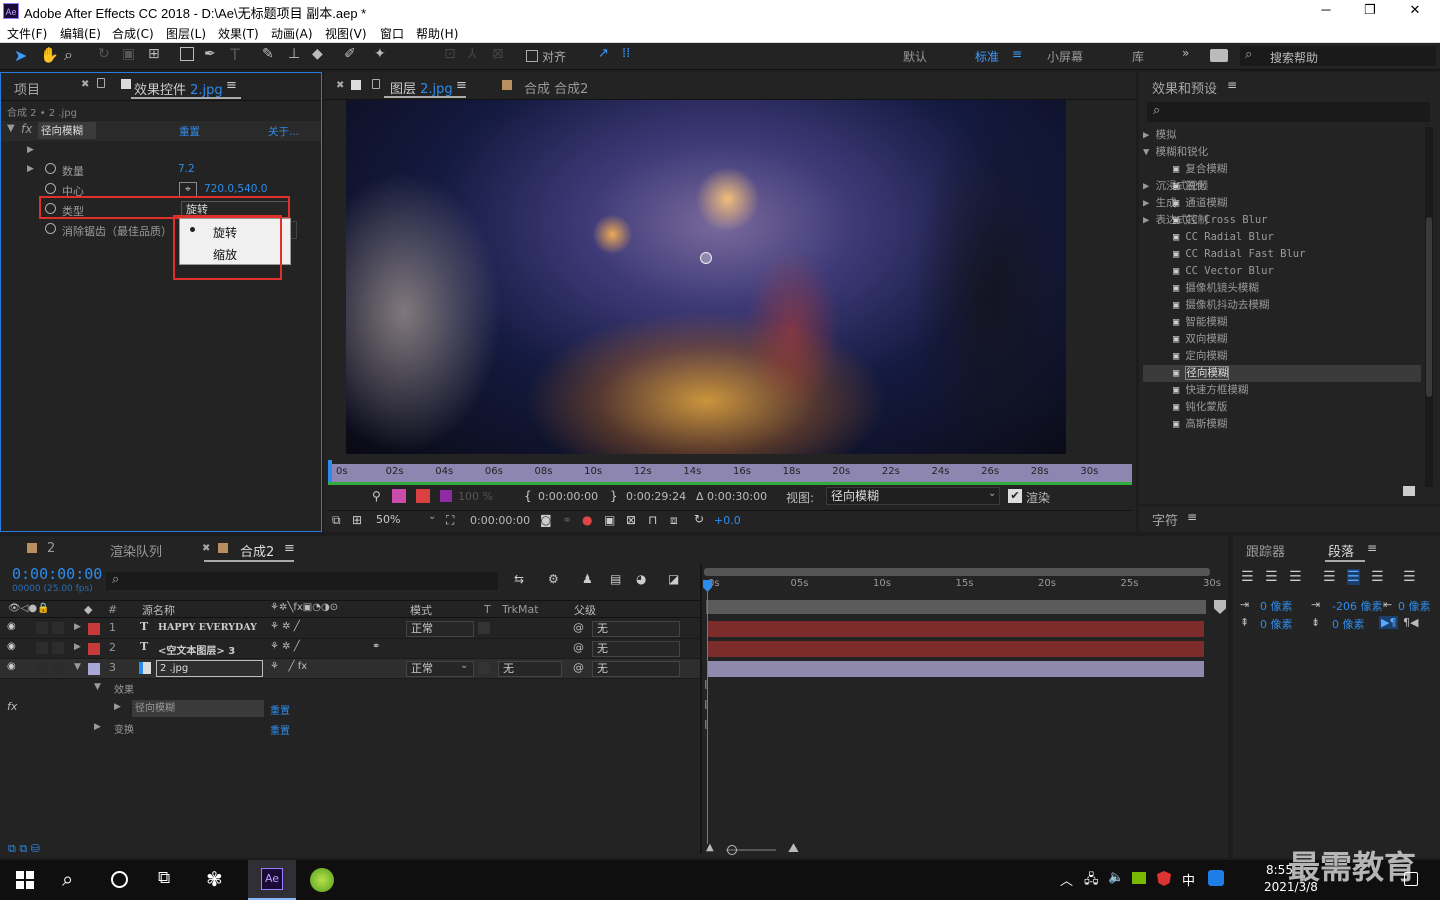 This screenshot has width=1440, height=900. What do you see at coordinates (376, 496) in the screenshot?
I see `show-channel-icon: ⚲` at bounding box center [376, 496].